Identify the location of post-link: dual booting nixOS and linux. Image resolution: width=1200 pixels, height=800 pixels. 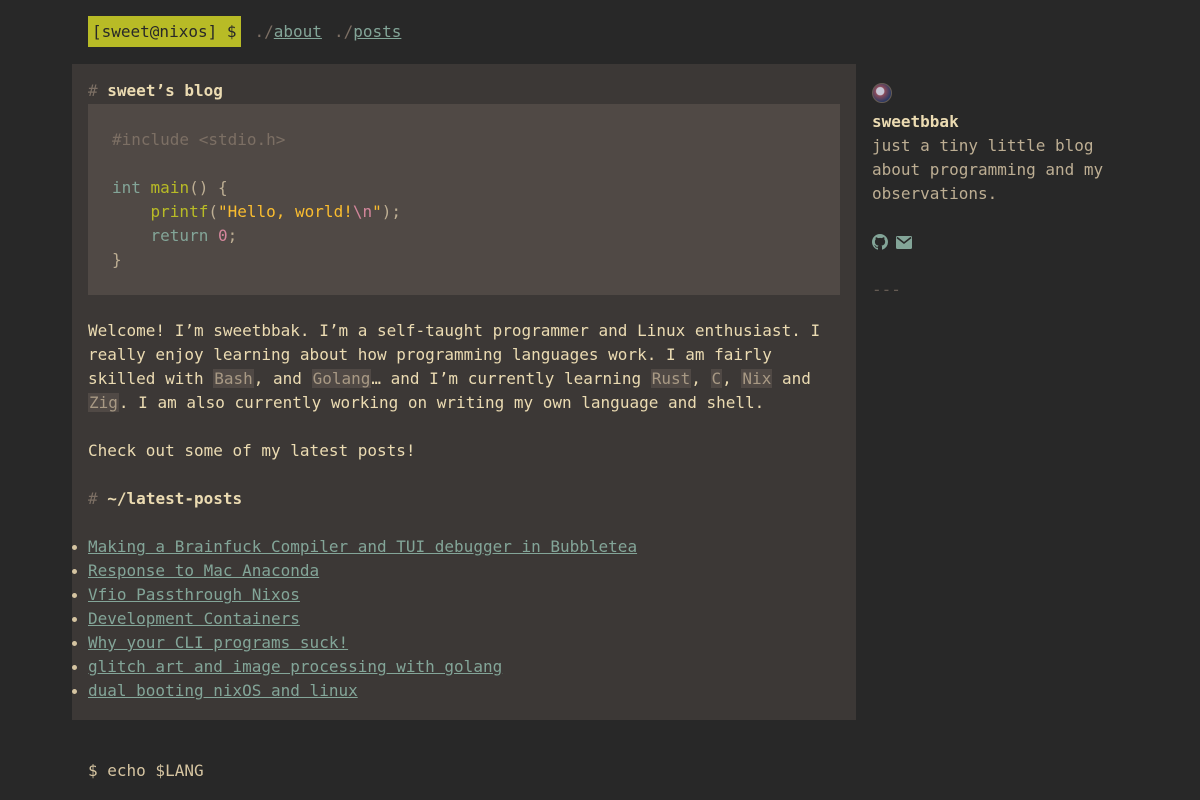
(223, 690).